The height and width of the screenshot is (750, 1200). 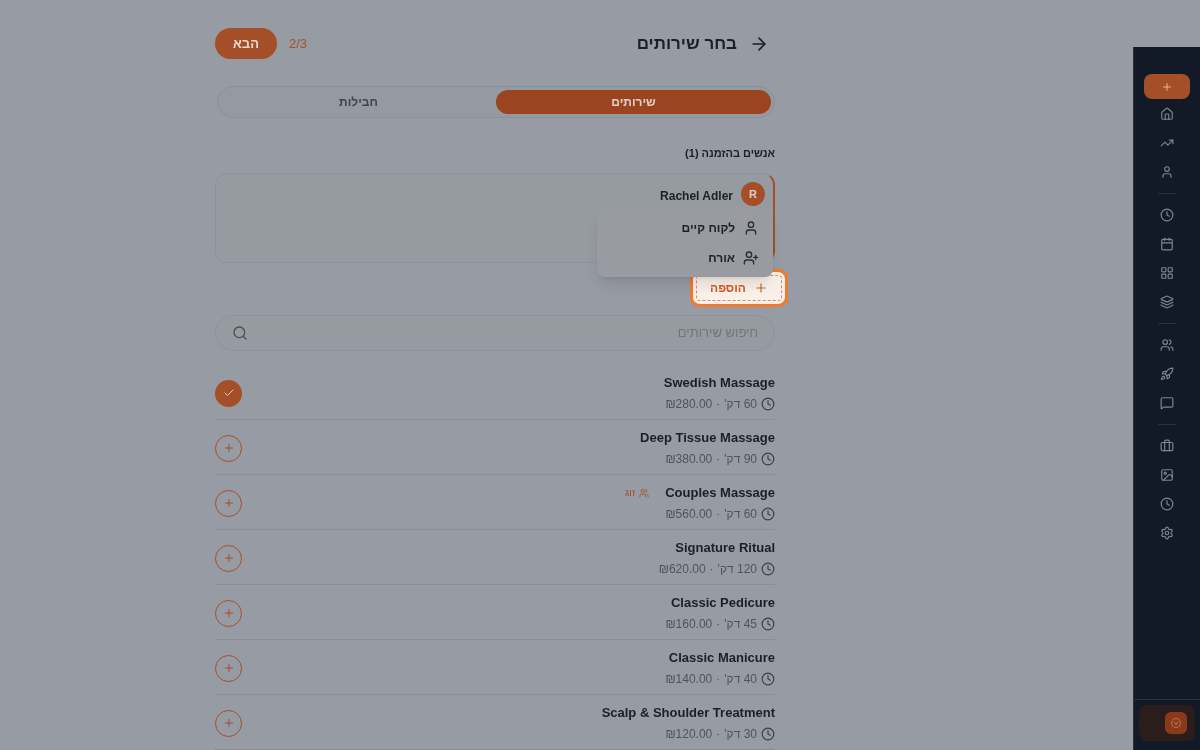 What do you see at coordinates (696, 196) in the screenshot?
I see `person-name: Rachel Adler` at bounding box center [696, 196].